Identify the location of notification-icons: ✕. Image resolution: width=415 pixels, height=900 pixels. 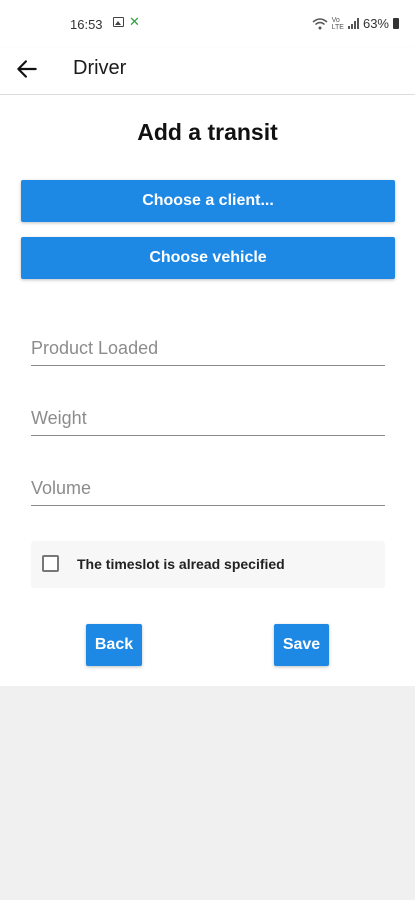
(128, 22).